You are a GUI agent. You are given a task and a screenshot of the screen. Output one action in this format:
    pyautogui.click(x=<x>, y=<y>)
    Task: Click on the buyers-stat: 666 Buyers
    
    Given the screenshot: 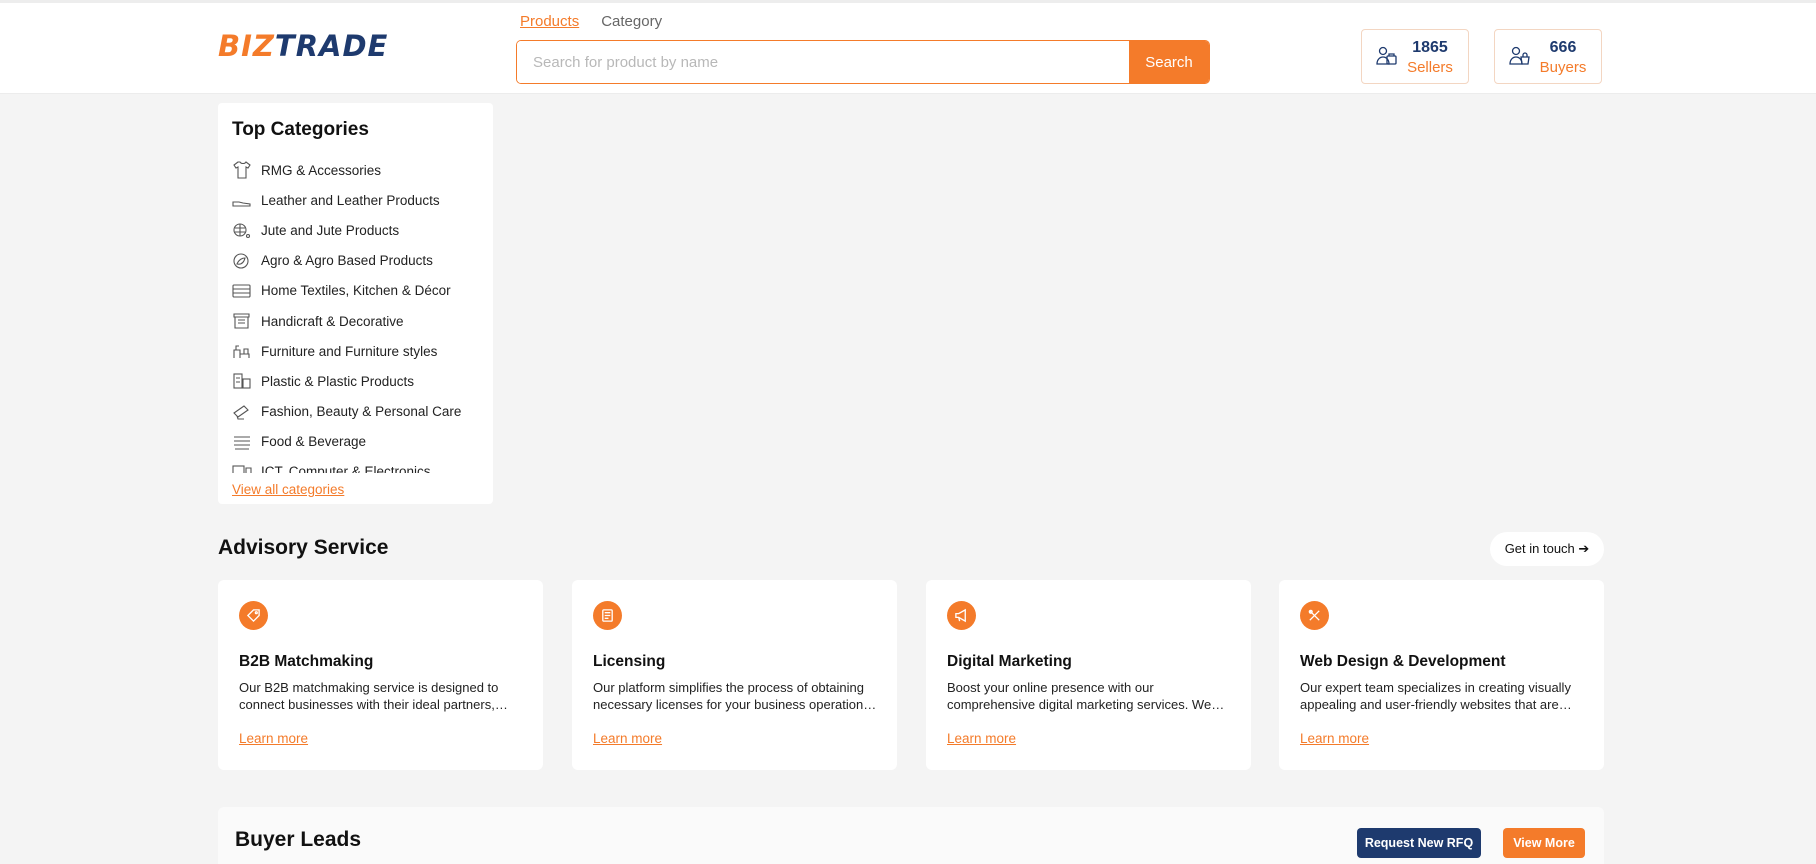 What is the action you would take?
    pyautogui.click(x=1548, y=56)
    